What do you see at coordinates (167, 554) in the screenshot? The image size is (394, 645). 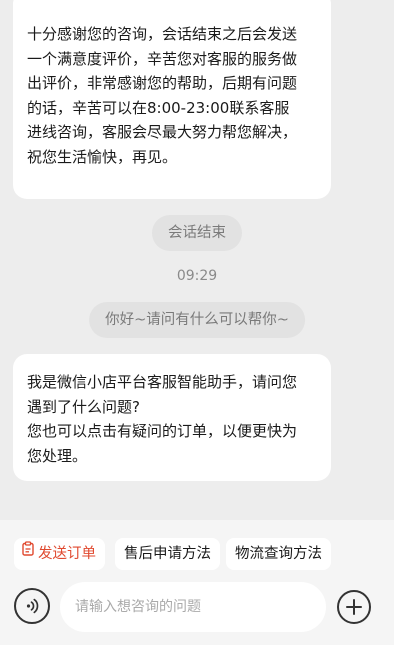 I see `aftersale-method-button: 售后申请方法` at bounding box center [167, 554].